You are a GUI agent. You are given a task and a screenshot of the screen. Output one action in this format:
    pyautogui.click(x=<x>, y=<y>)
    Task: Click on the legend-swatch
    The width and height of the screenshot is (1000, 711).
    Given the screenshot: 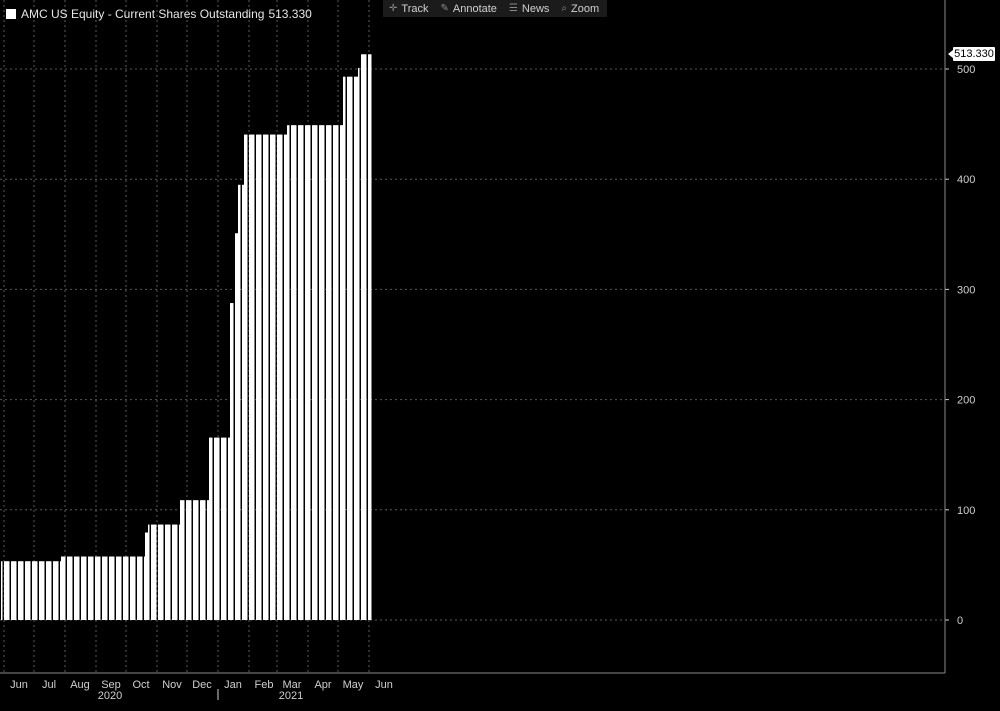 What is the action you would take?
    pyautogui.click(x=11, y=14)
    